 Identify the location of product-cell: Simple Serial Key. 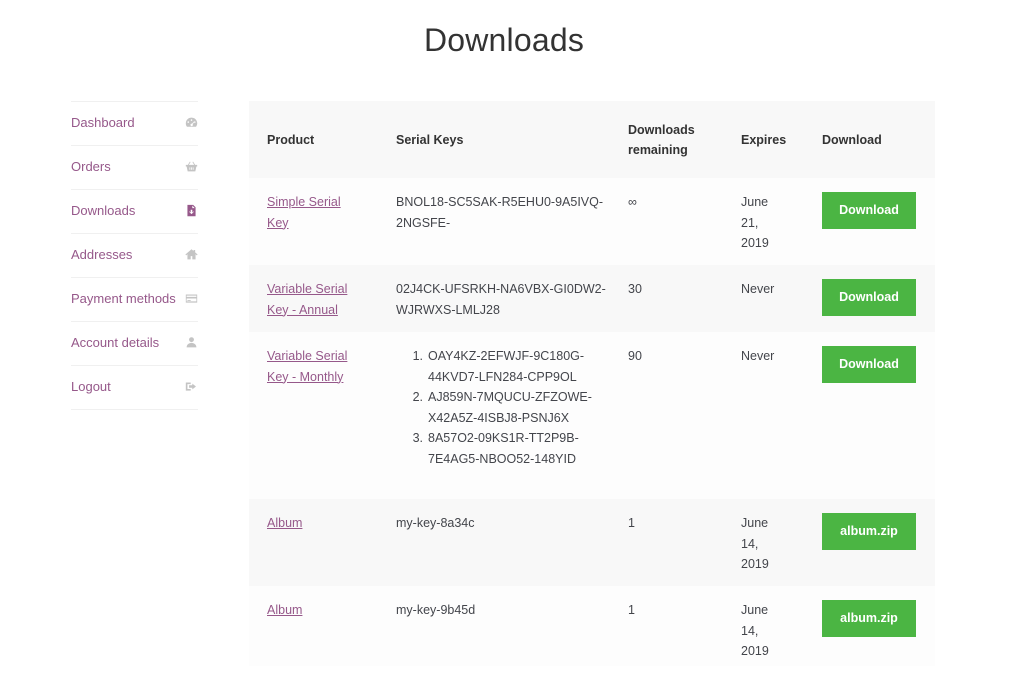
(313, 221).